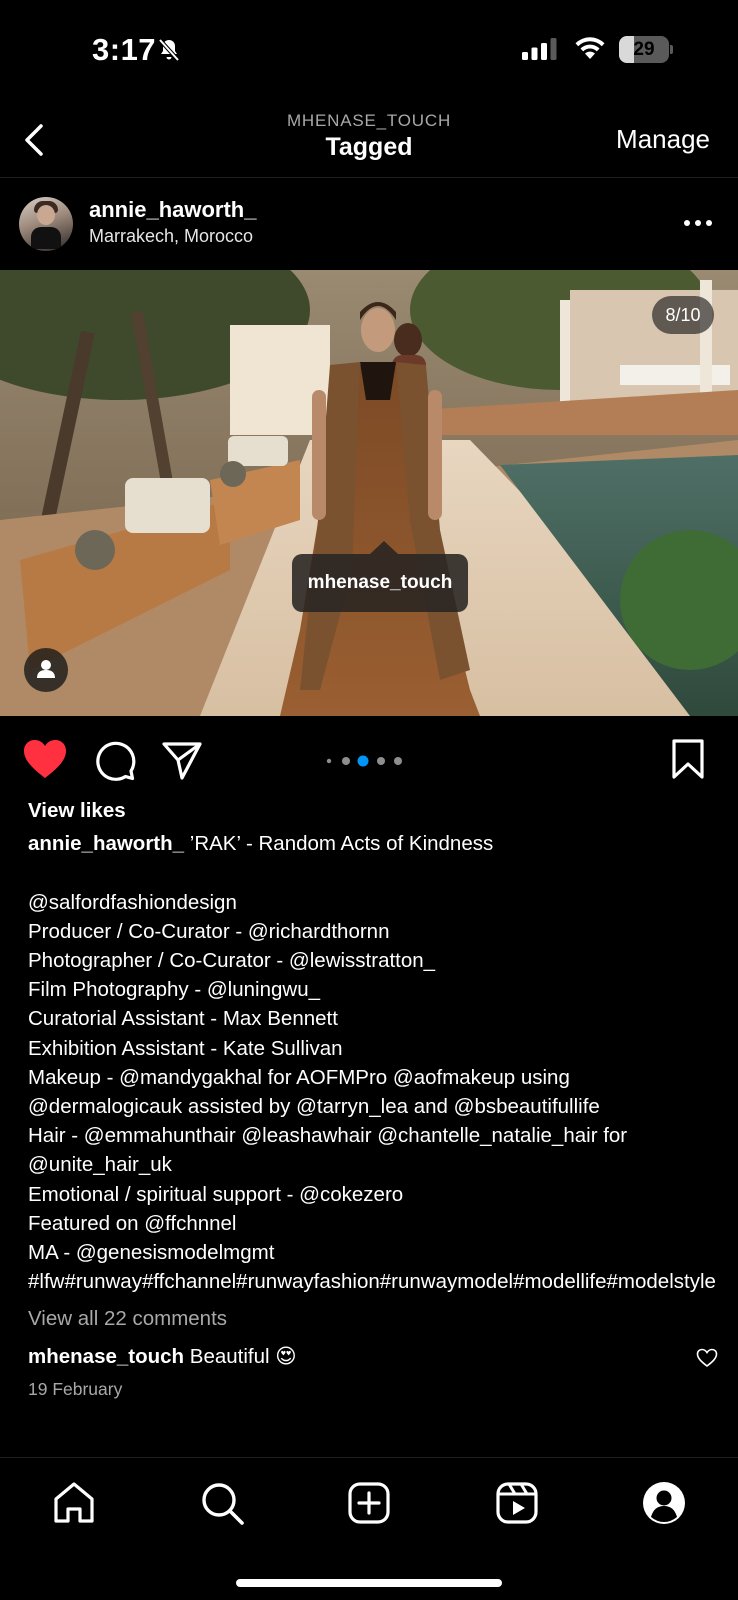 This screenshot has width=738, height=1600. I want to click on post-username: annie_haworth_, so click(172, 210).